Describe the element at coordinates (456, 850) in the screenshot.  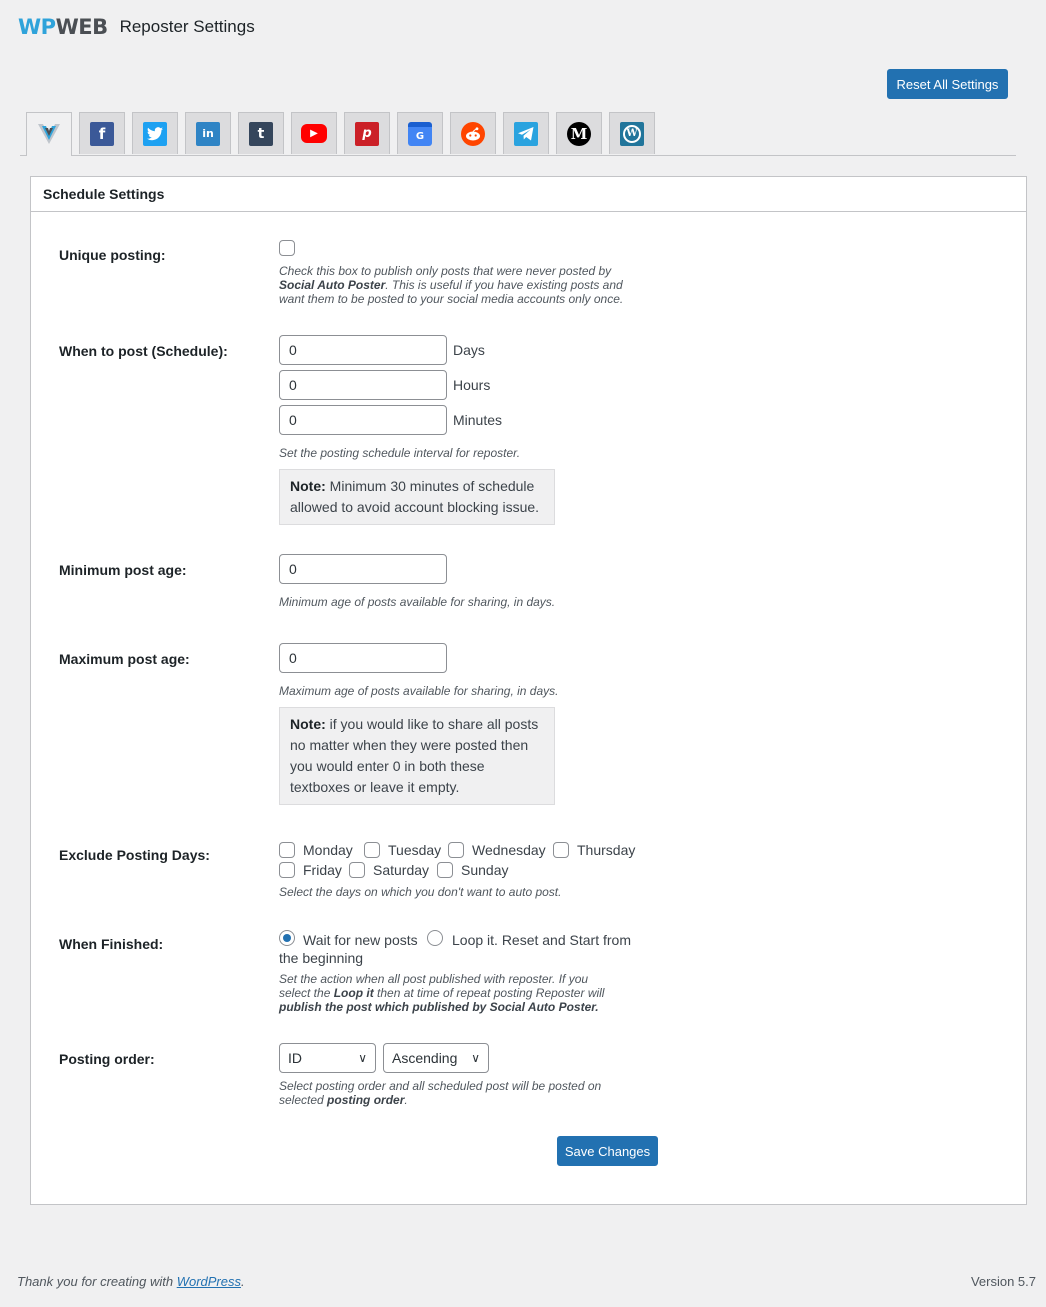
I see `exclude-wednesday-checkbox` at that location.